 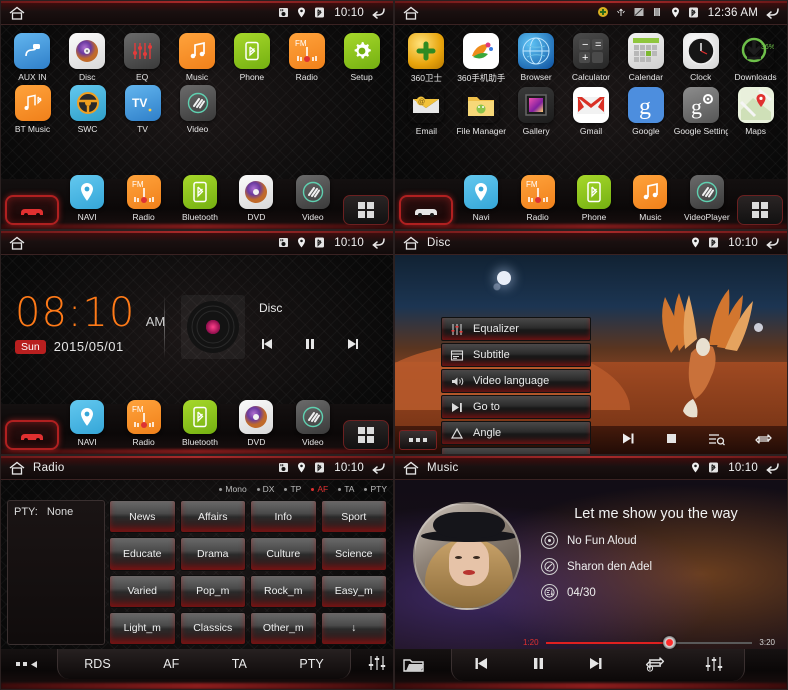 What do you see at coordinates (142, 57) in the screenshot?
I see `app-eq: EQ` at bounding box center [142, 57].